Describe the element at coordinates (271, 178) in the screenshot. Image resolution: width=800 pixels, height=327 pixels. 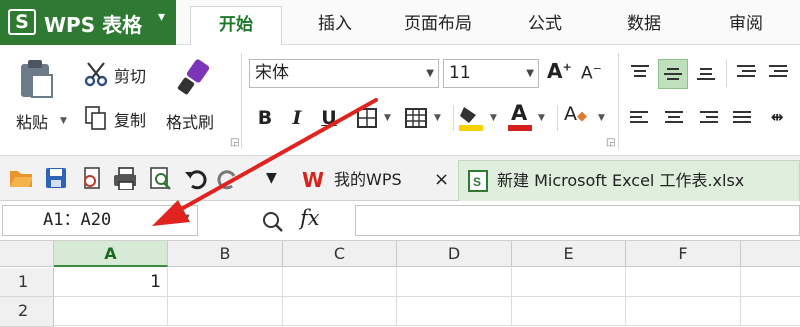
I see `customize-toolbar-dropdown: ▼` at that location.